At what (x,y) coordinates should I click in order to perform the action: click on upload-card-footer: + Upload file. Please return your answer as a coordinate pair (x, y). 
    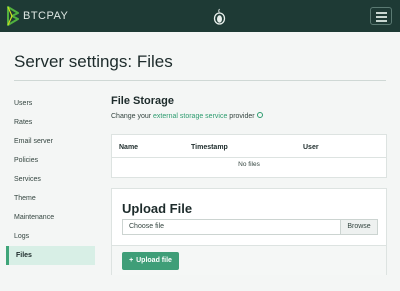
    Looking at the image, I should click on (249, 260).